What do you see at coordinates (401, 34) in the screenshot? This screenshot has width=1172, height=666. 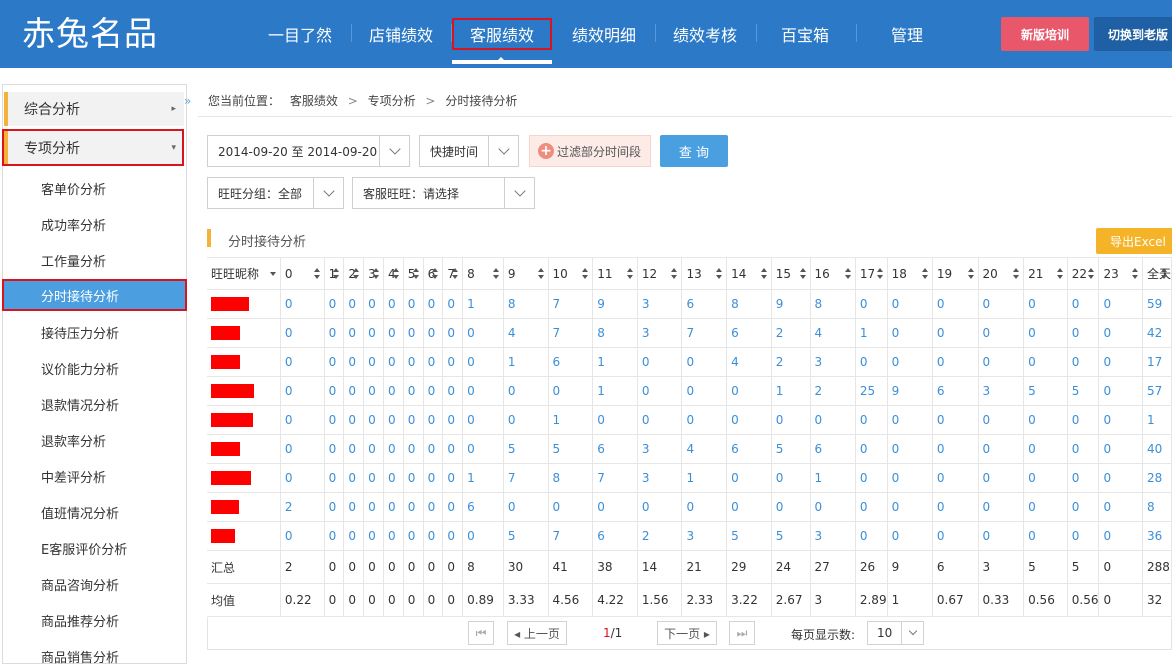 I see `nav-store-performance: 店铺绩效` at bounding box center [401, 34].